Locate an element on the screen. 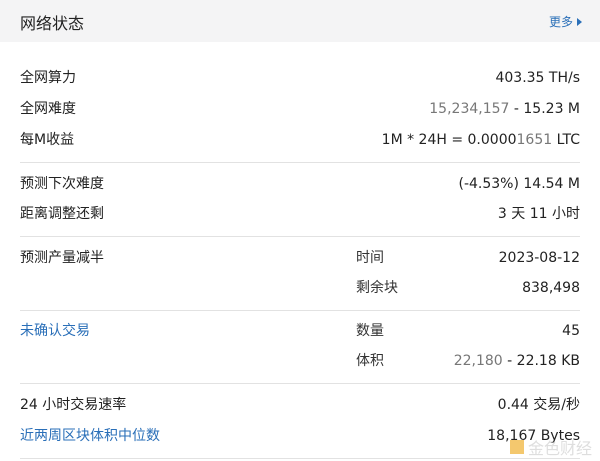 This screenshot has width=600, height=461. row-hashrate: 全网算力 403.35 TH/s is located at coordinates (300, 78).